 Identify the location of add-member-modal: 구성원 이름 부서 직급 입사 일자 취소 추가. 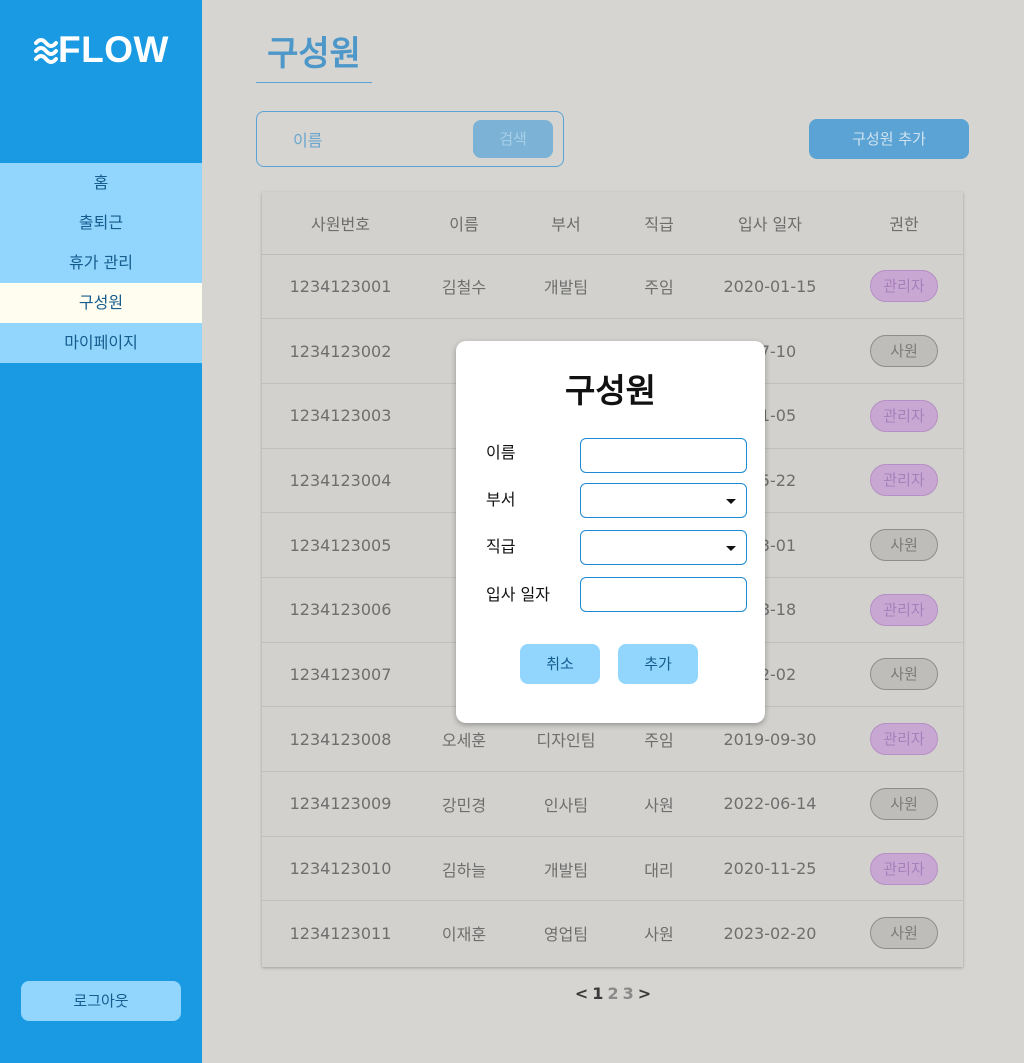
(610, 532).